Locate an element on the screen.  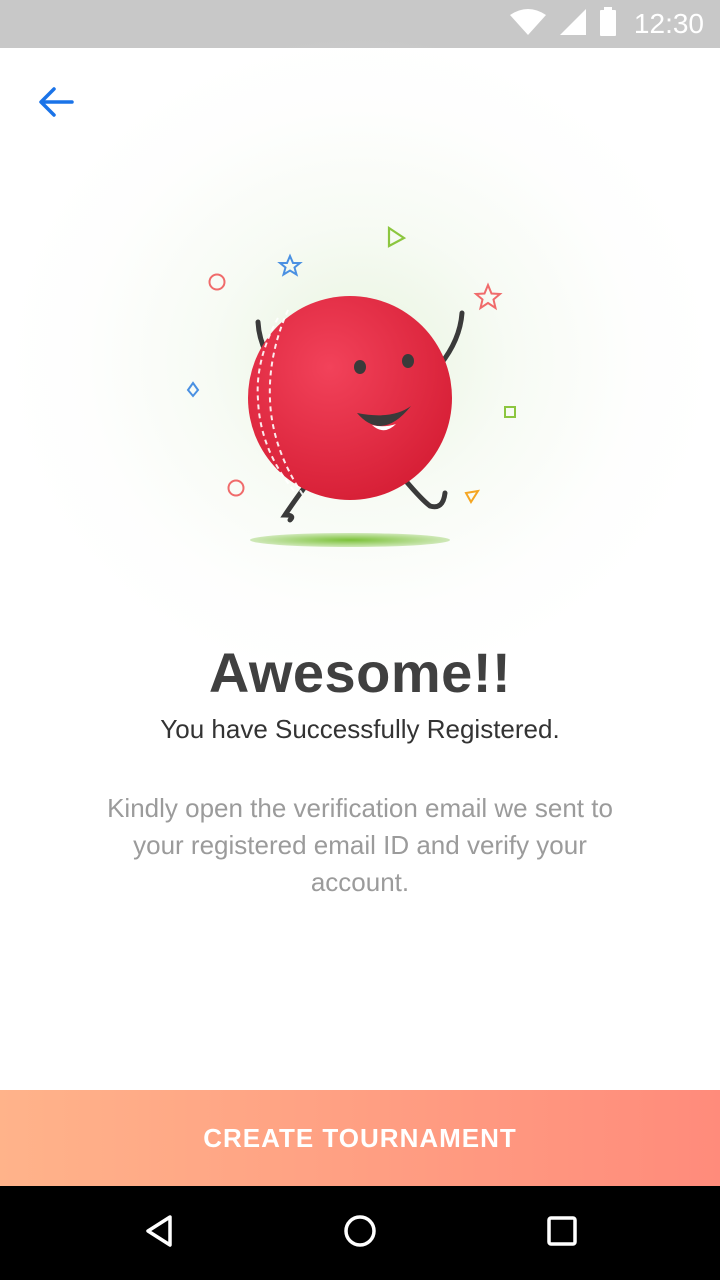
arrow-left-icon is located at coordinates (56, 104).